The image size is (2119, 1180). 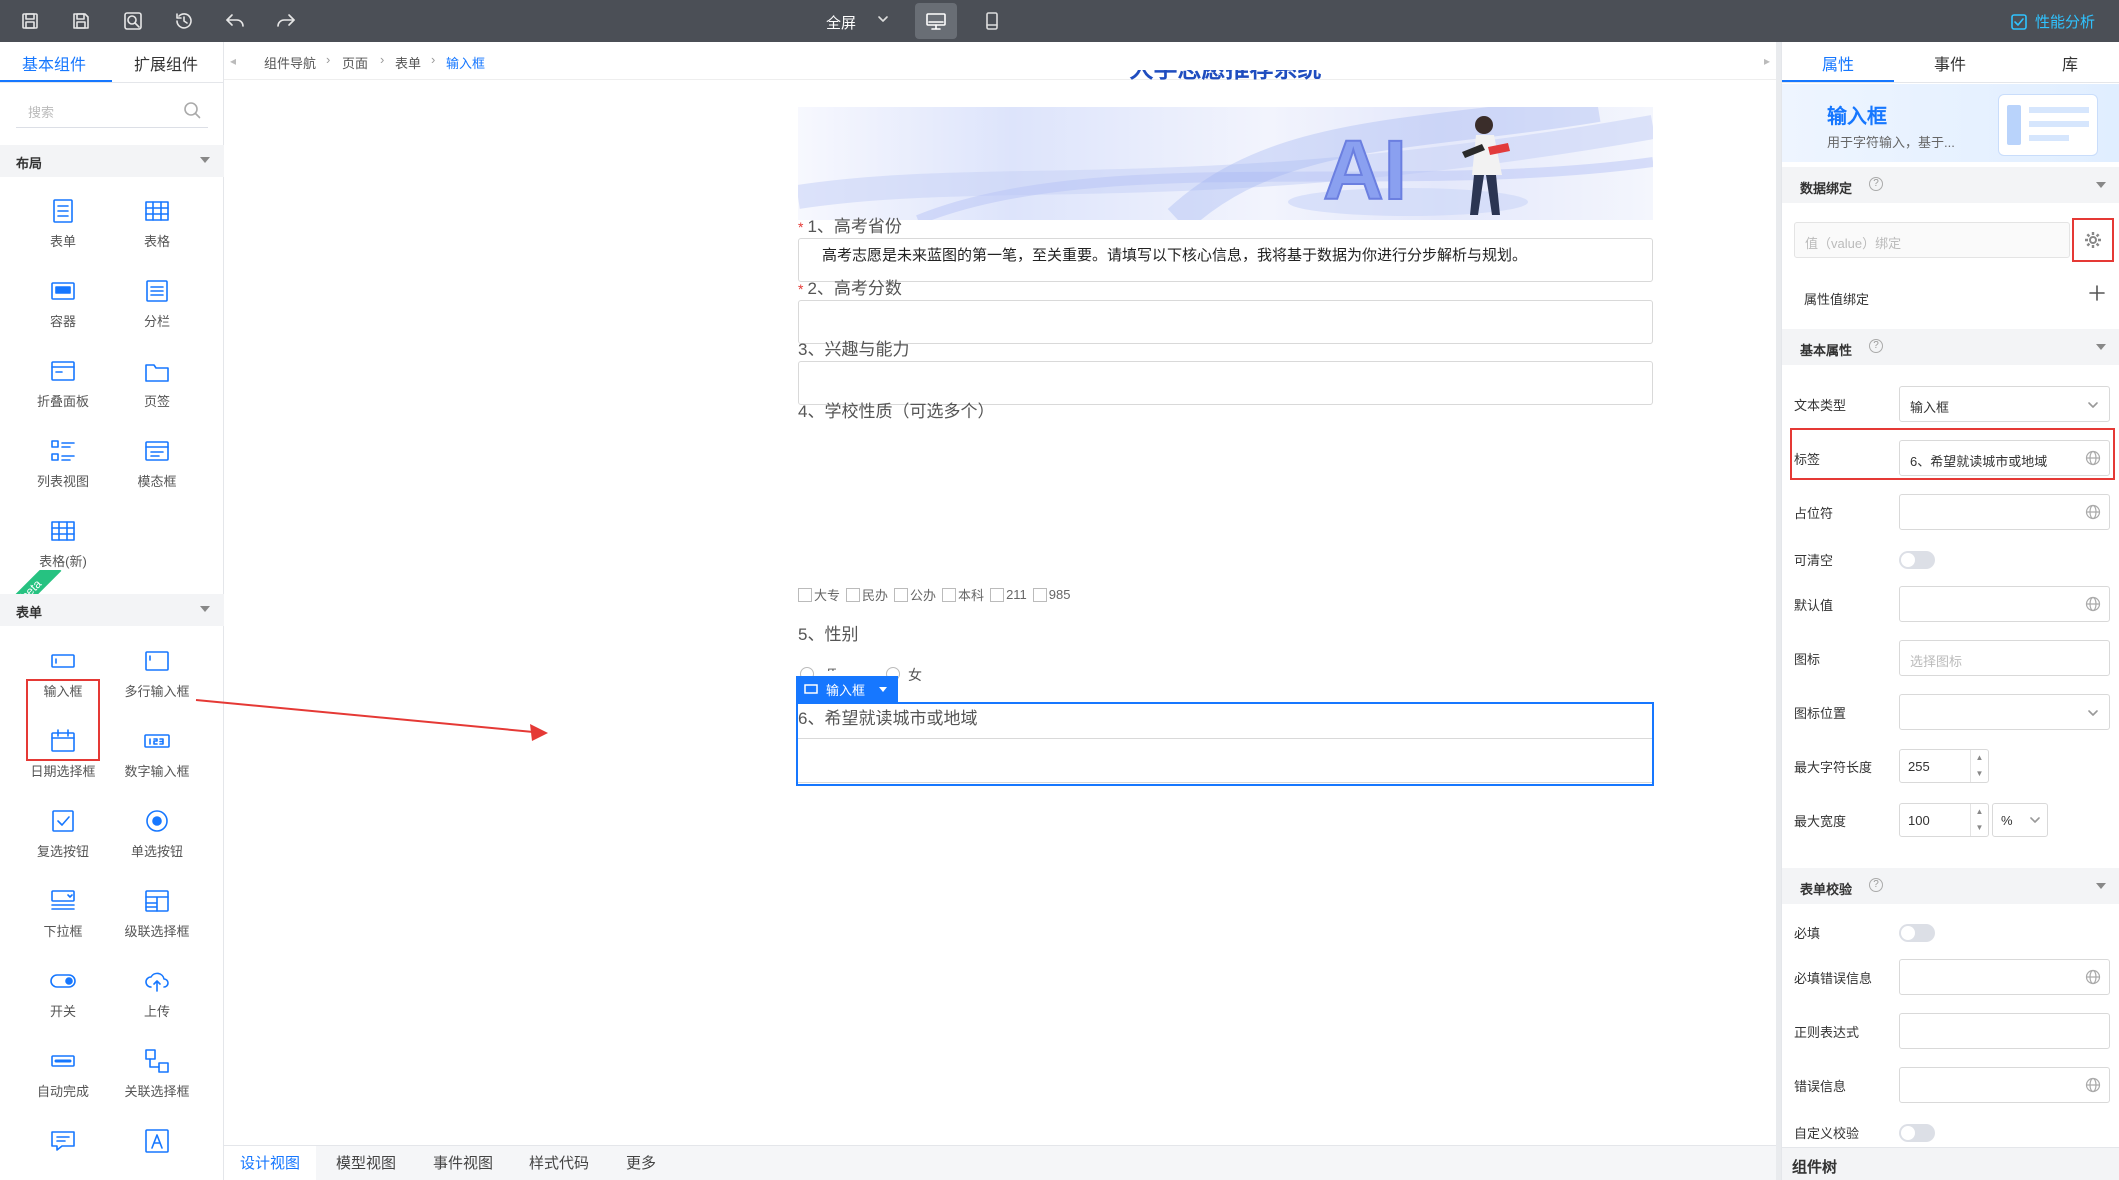 I want to click on performance-analysis-button: 性能分析, so click(x=2052, y=21).